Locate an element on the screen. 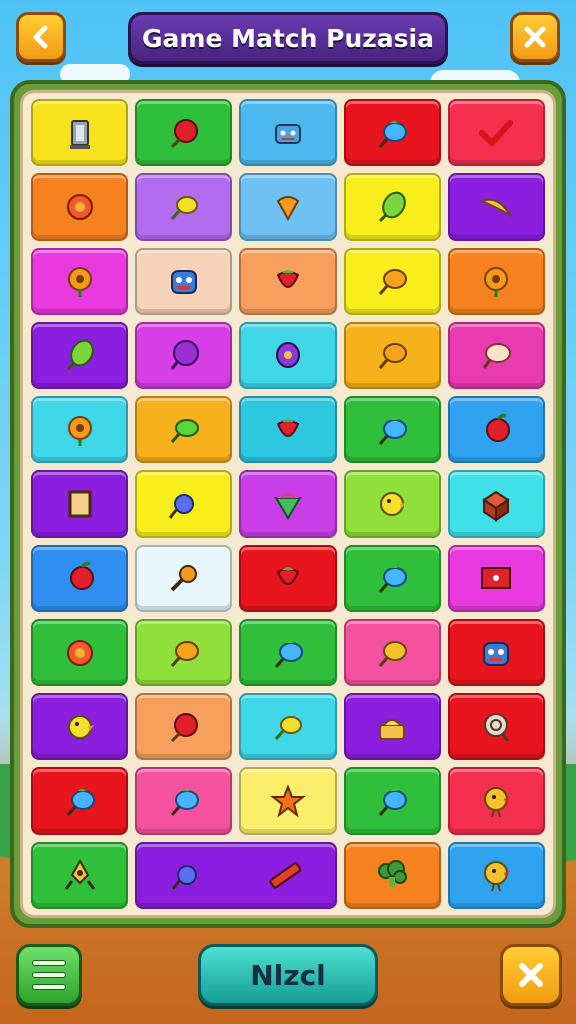 The image size is (576, 1024). sunflower-icon is located at coordinates (496, 282).